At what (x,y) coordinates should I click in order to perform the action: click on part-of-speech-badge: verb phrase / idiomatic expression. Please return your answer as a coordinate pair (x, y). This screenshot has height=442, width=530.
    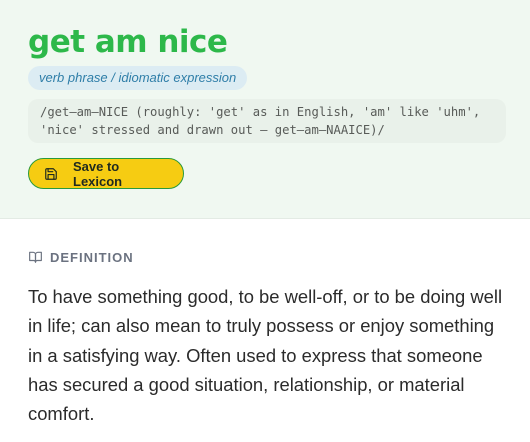
    Looking at the image, I should click on (138, 78).